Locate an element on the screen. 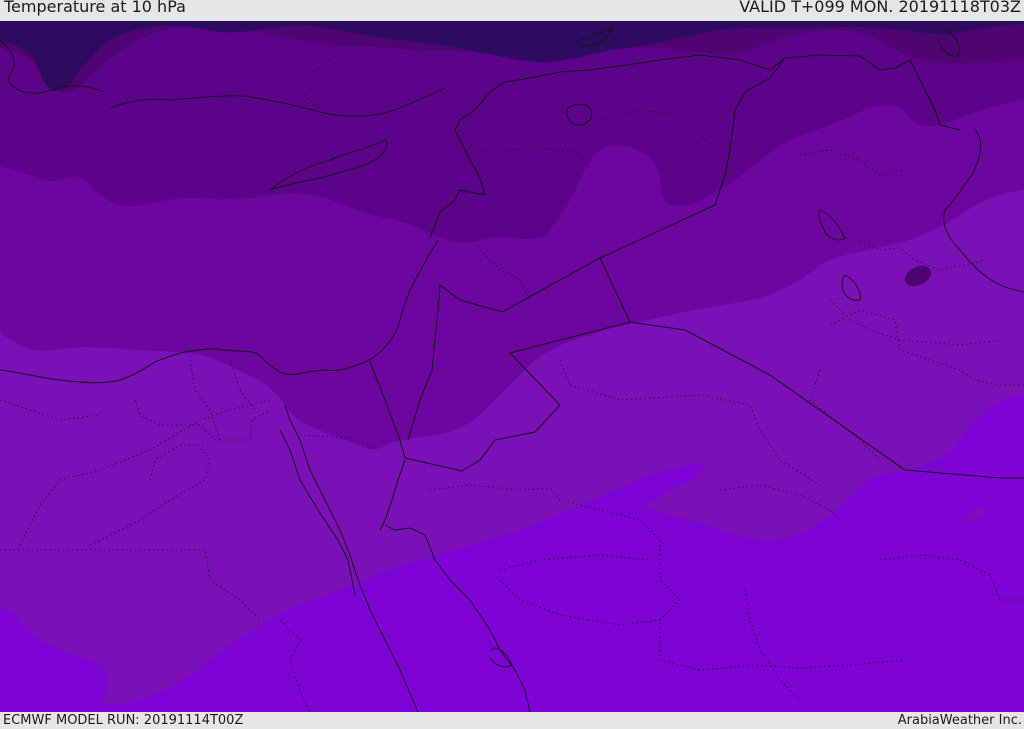 Image resolution: width=1024 pixels, height=729 pixels. map-title: Temperature at 10 hPa is located at coordinates (95, 8).